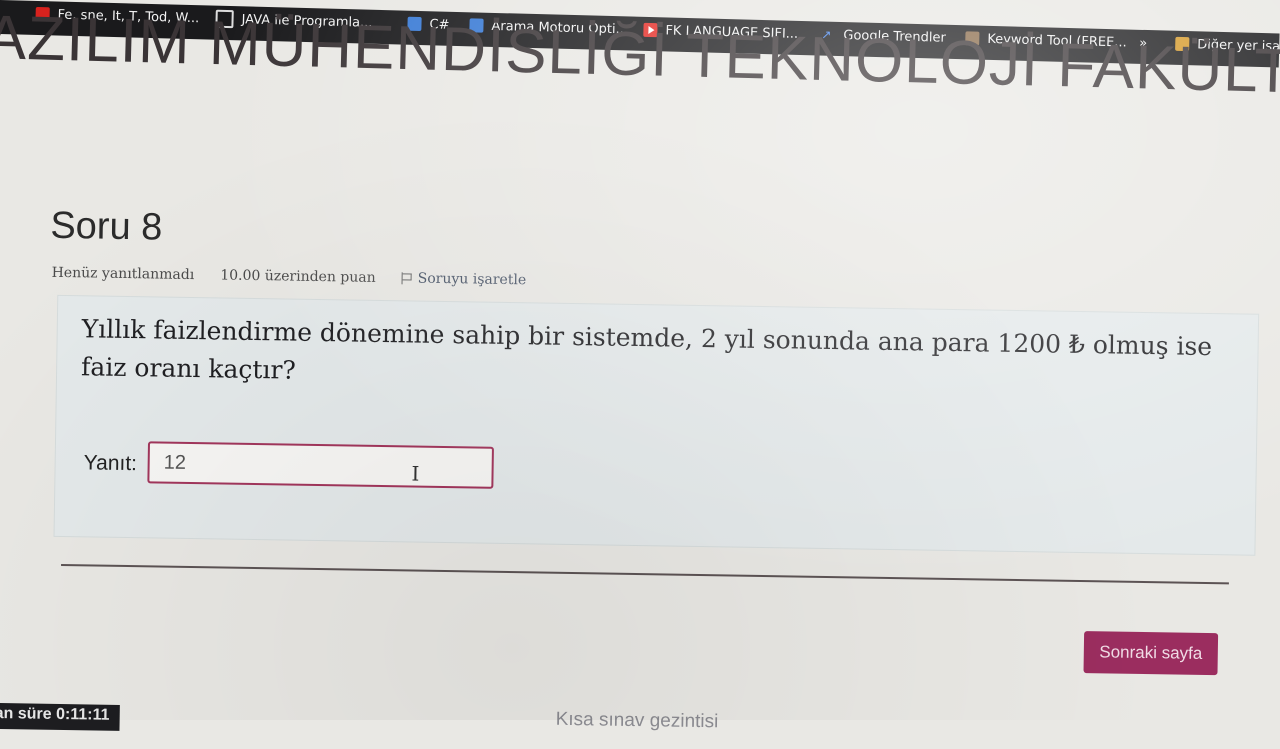  I want to click on text-cursor-icon: I, so click(415, 473).